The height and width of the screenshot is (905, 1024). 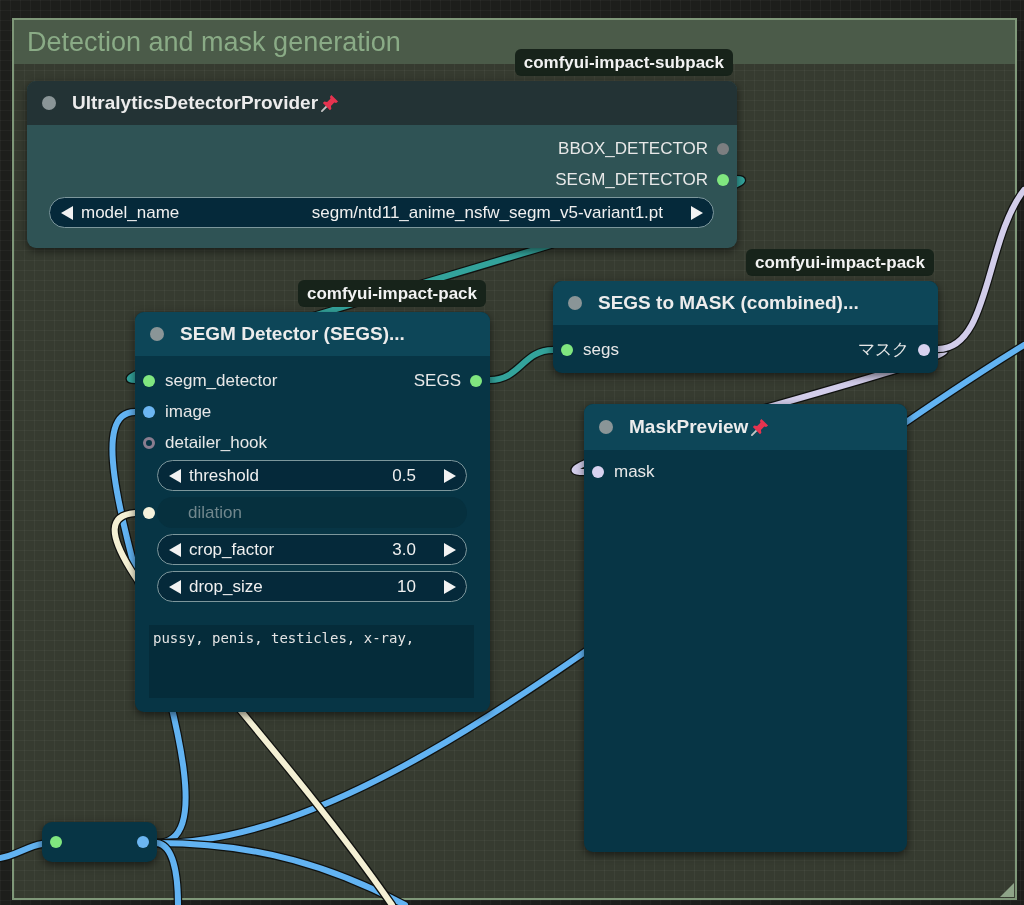 I want to click on node-card: SEGS to MASK (combined)... segs マスク, so click(x=745, y=327).